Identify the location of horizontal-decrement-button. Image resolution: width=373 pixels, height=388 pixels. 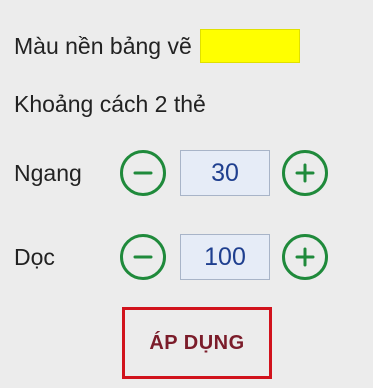
(143, 173).